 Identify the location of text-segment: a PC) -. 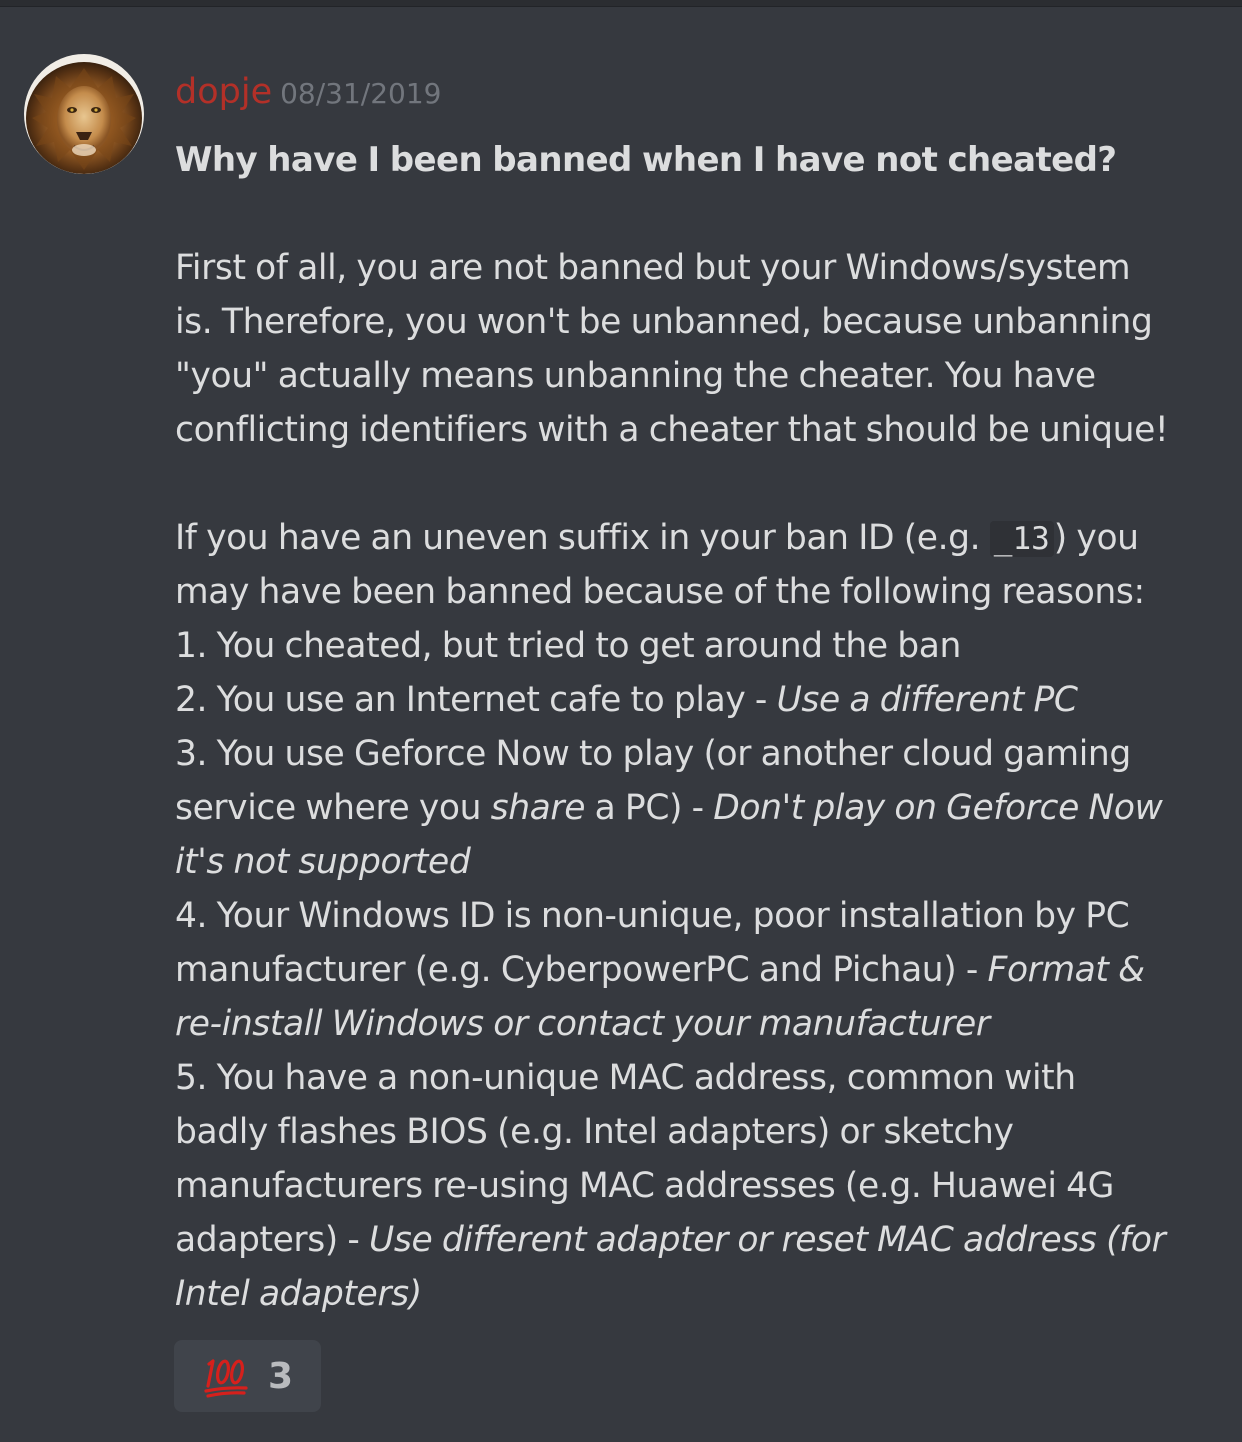
(649, 808).